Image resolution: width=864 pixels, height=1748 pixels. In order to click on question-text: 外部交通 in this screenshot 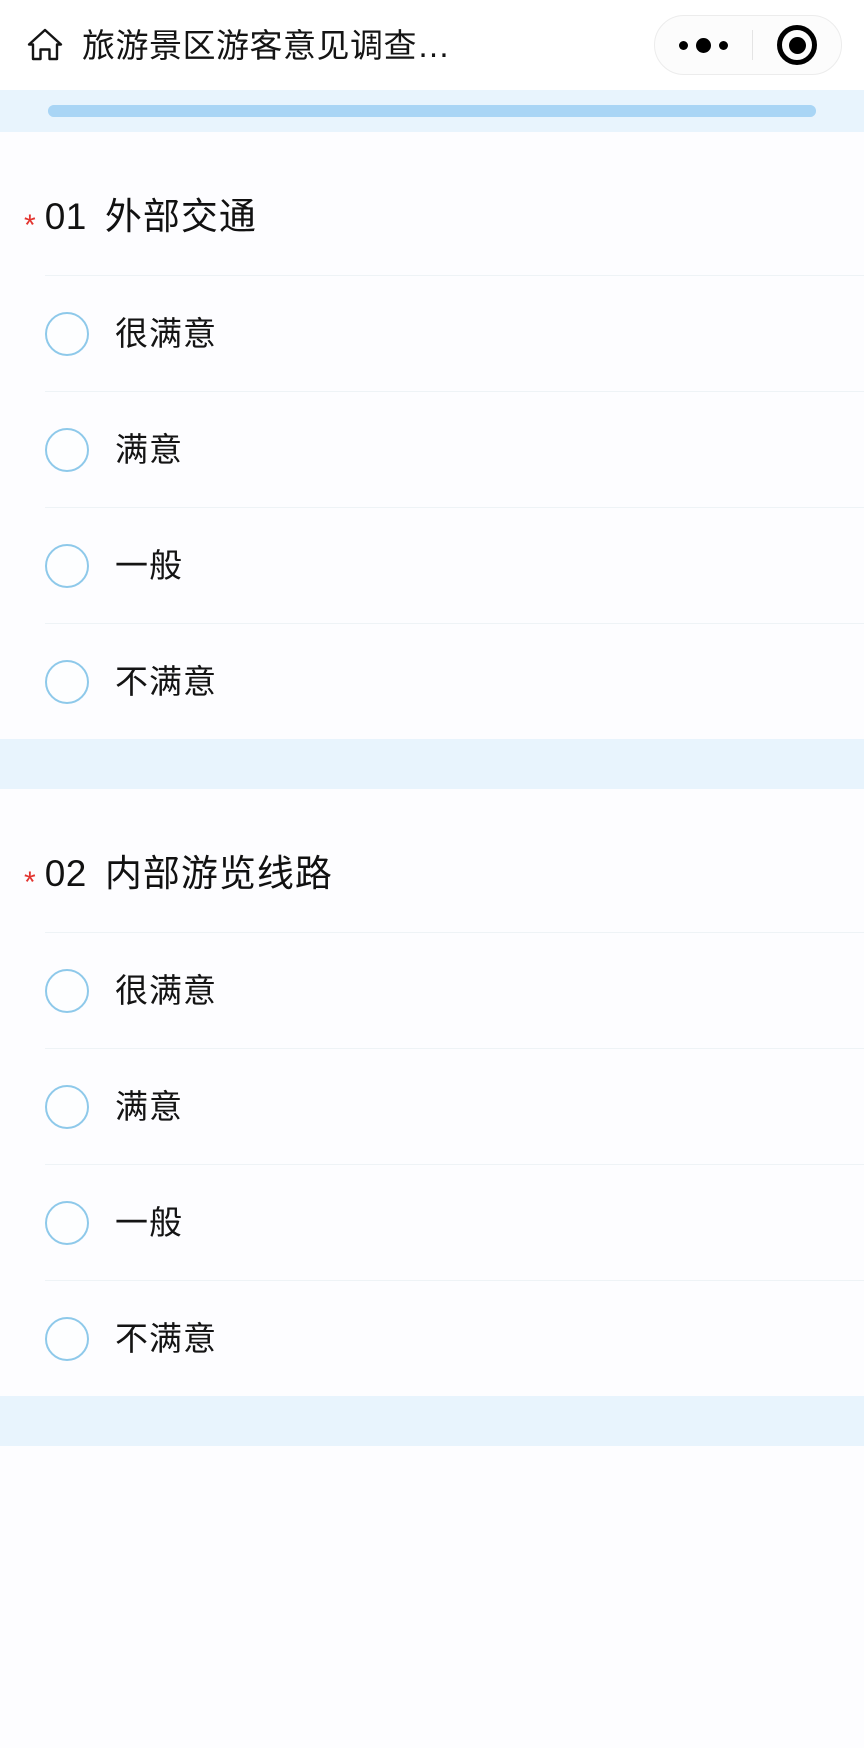, I will do `click(180, 216)`.